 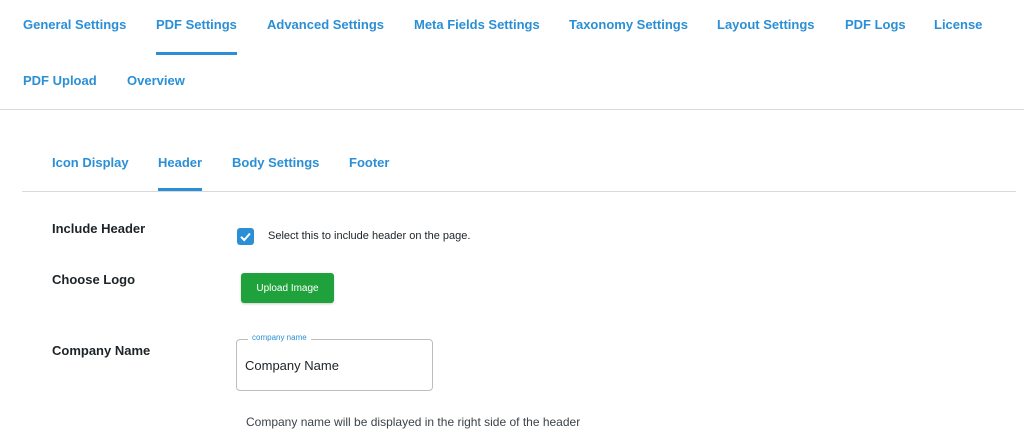 What do you see at coordinates (180, 173) in the screenshot?
I see `subtab-header: Header` at bounding box center [180, 173].